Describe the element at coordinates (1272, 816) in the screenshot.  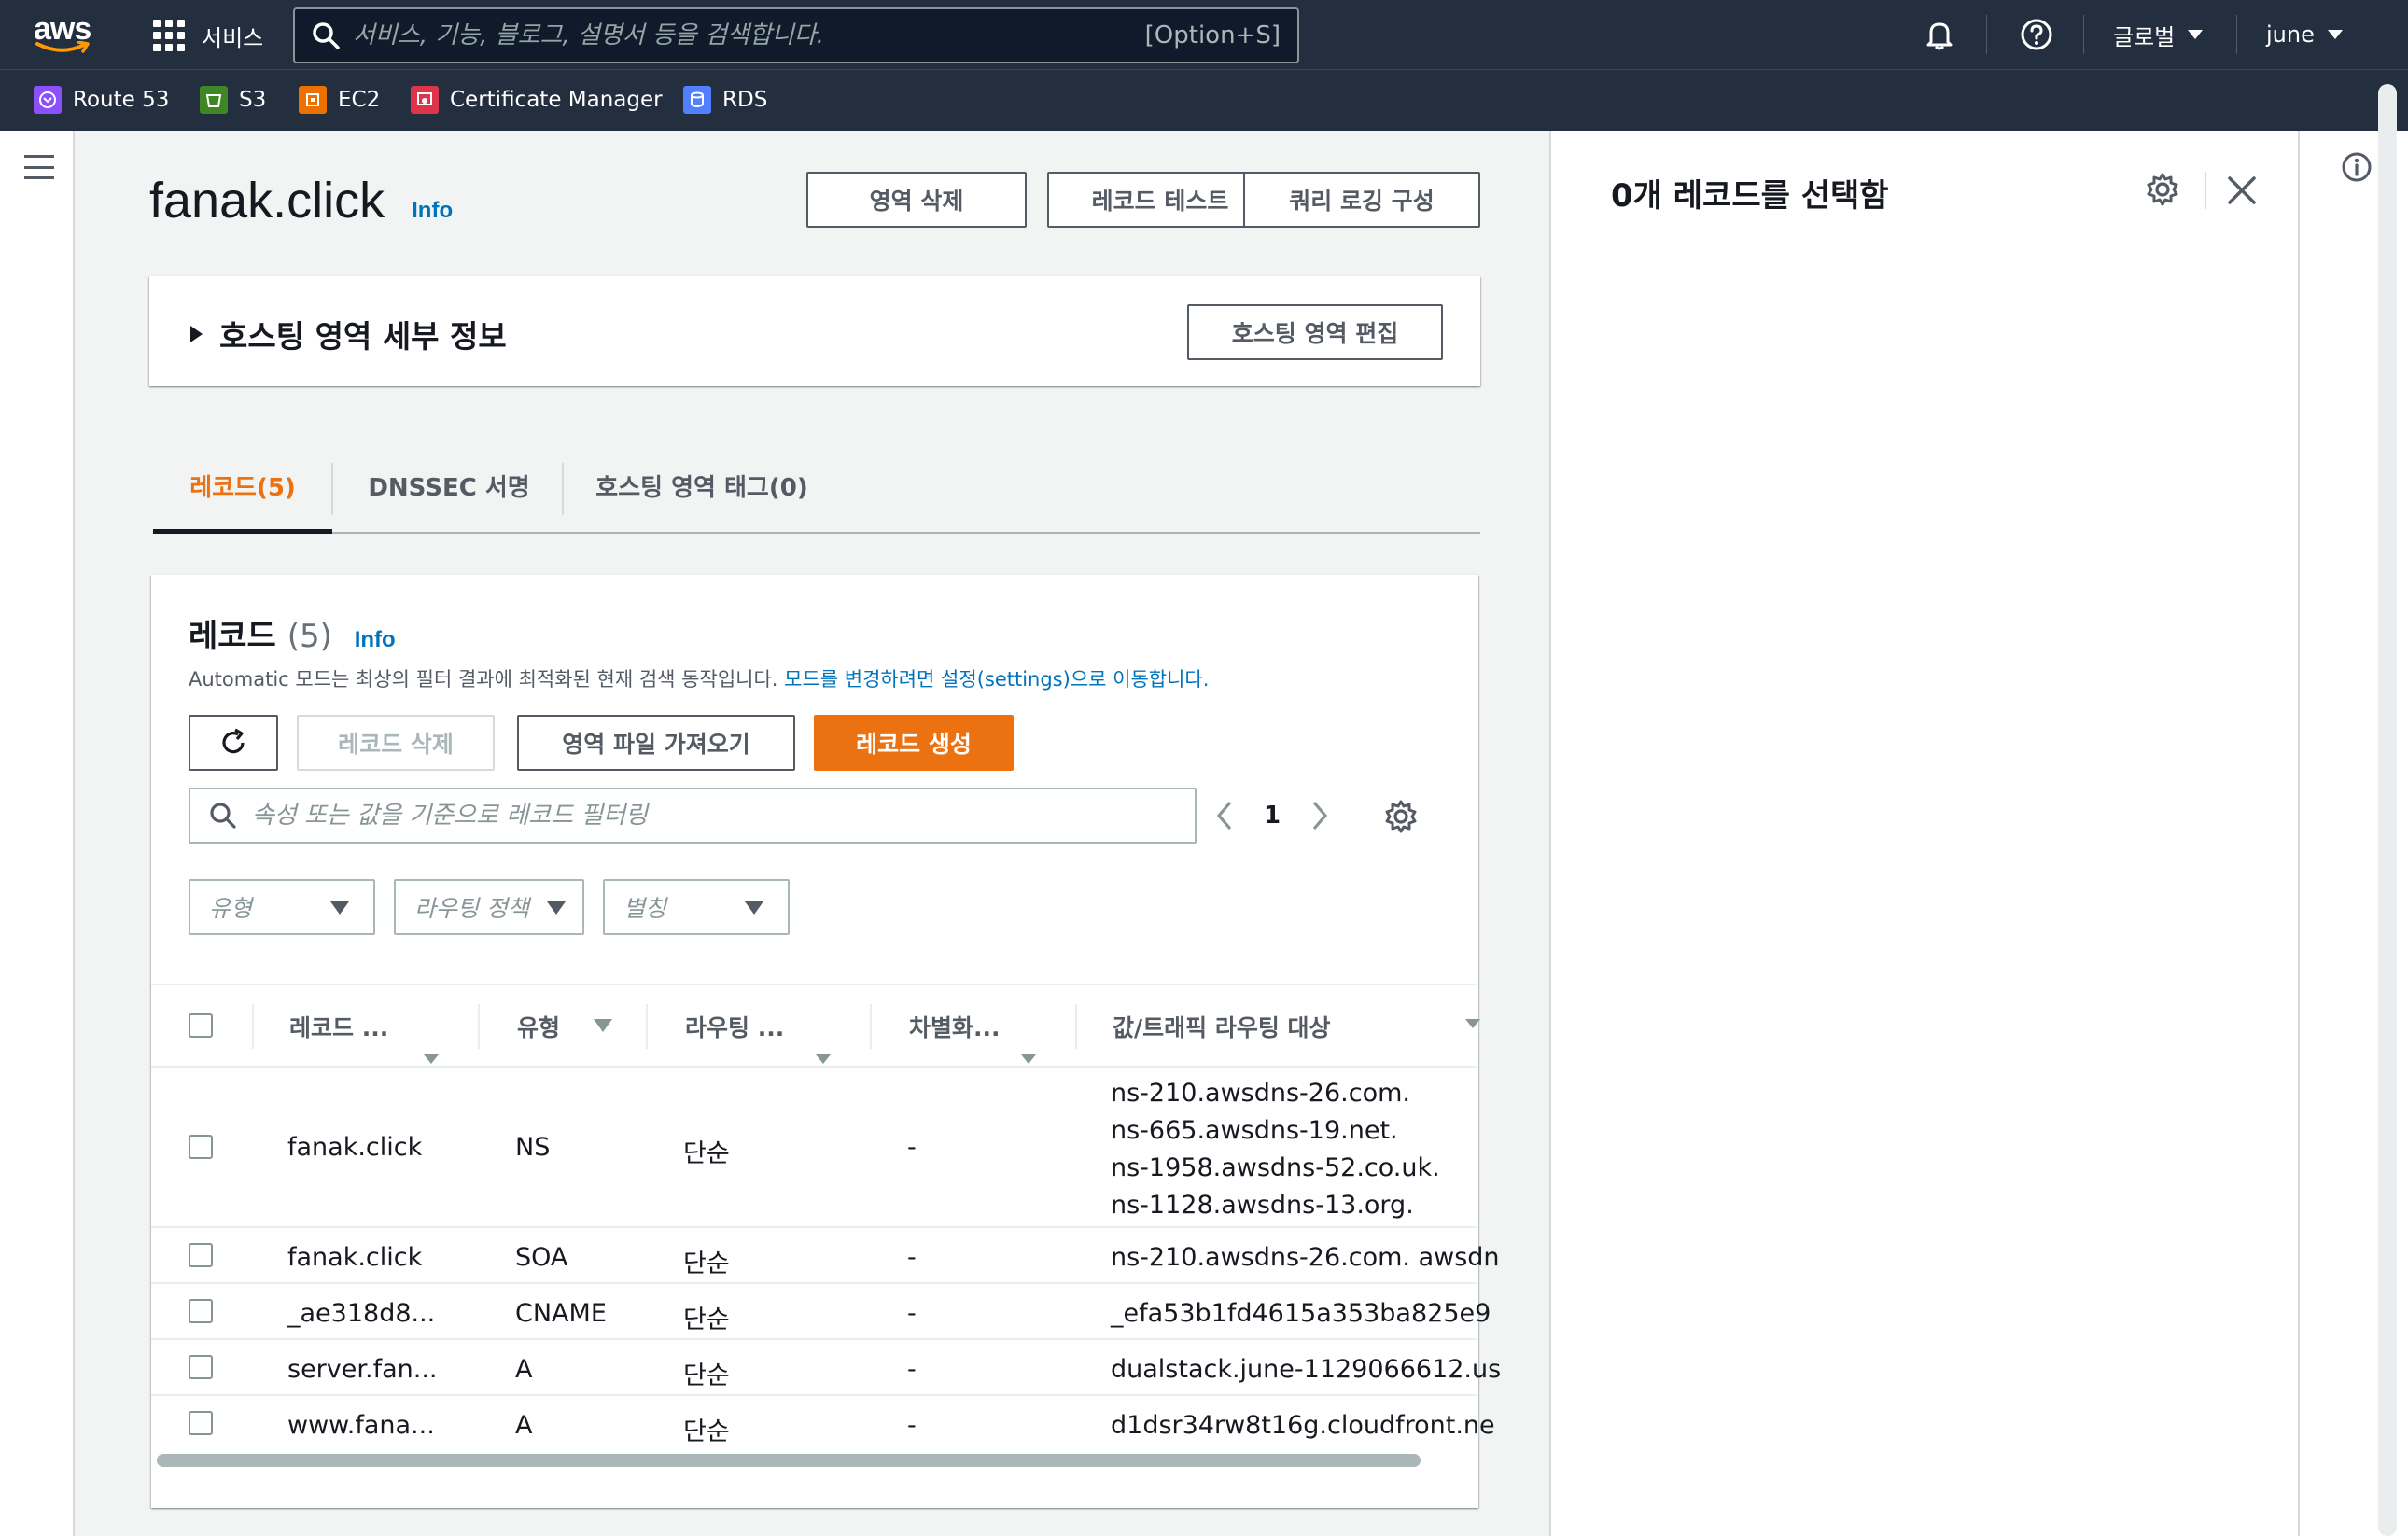
I see `current-page-number: 1` at that location.